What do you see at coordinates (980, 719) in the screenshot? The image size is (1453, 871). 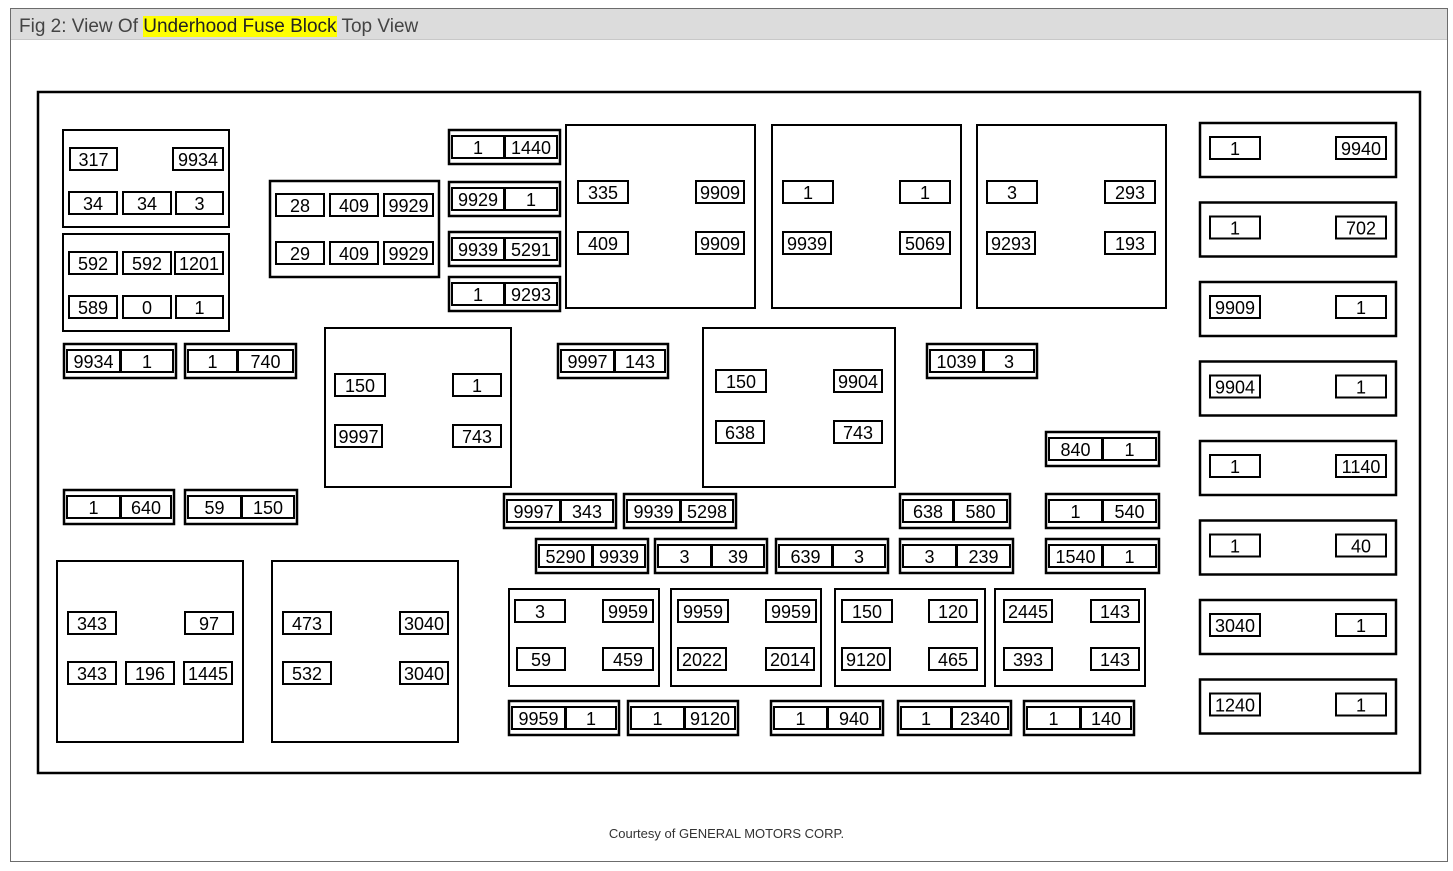 I see `fuse-label: 2340` at bounding box center [980, 719].